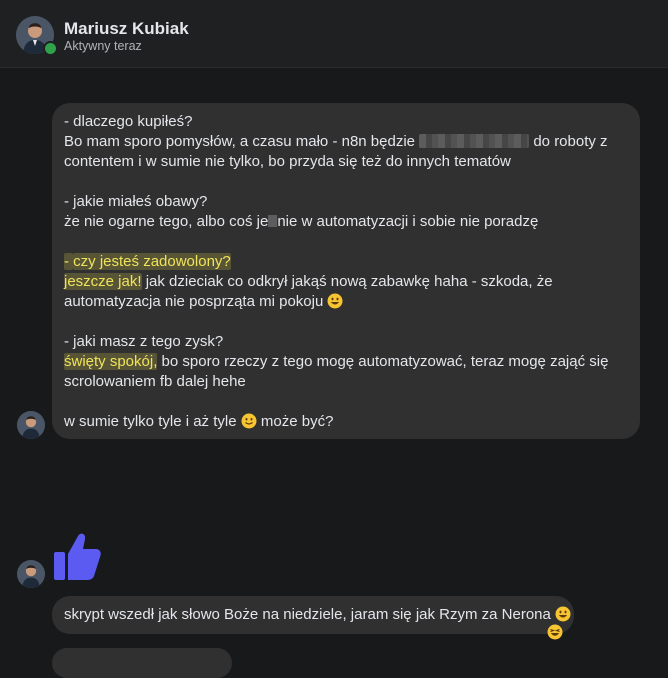 This screenshot has height=678, width=668. Describe the element at coordinates (128, 121) in the screenshot. I see `message-line: - dlaczego kupiłeś?` at that location.